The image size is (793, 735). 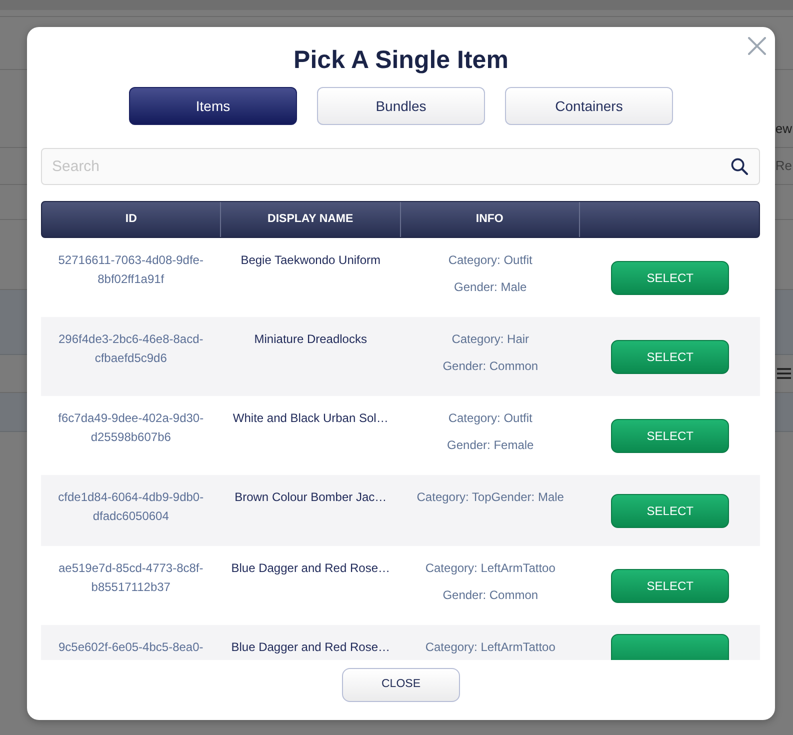 I want to click on item-id: 296f4de3-2bc6-46e8-8acd-cfbaefd5c9d6, so click(x=130, y=349).